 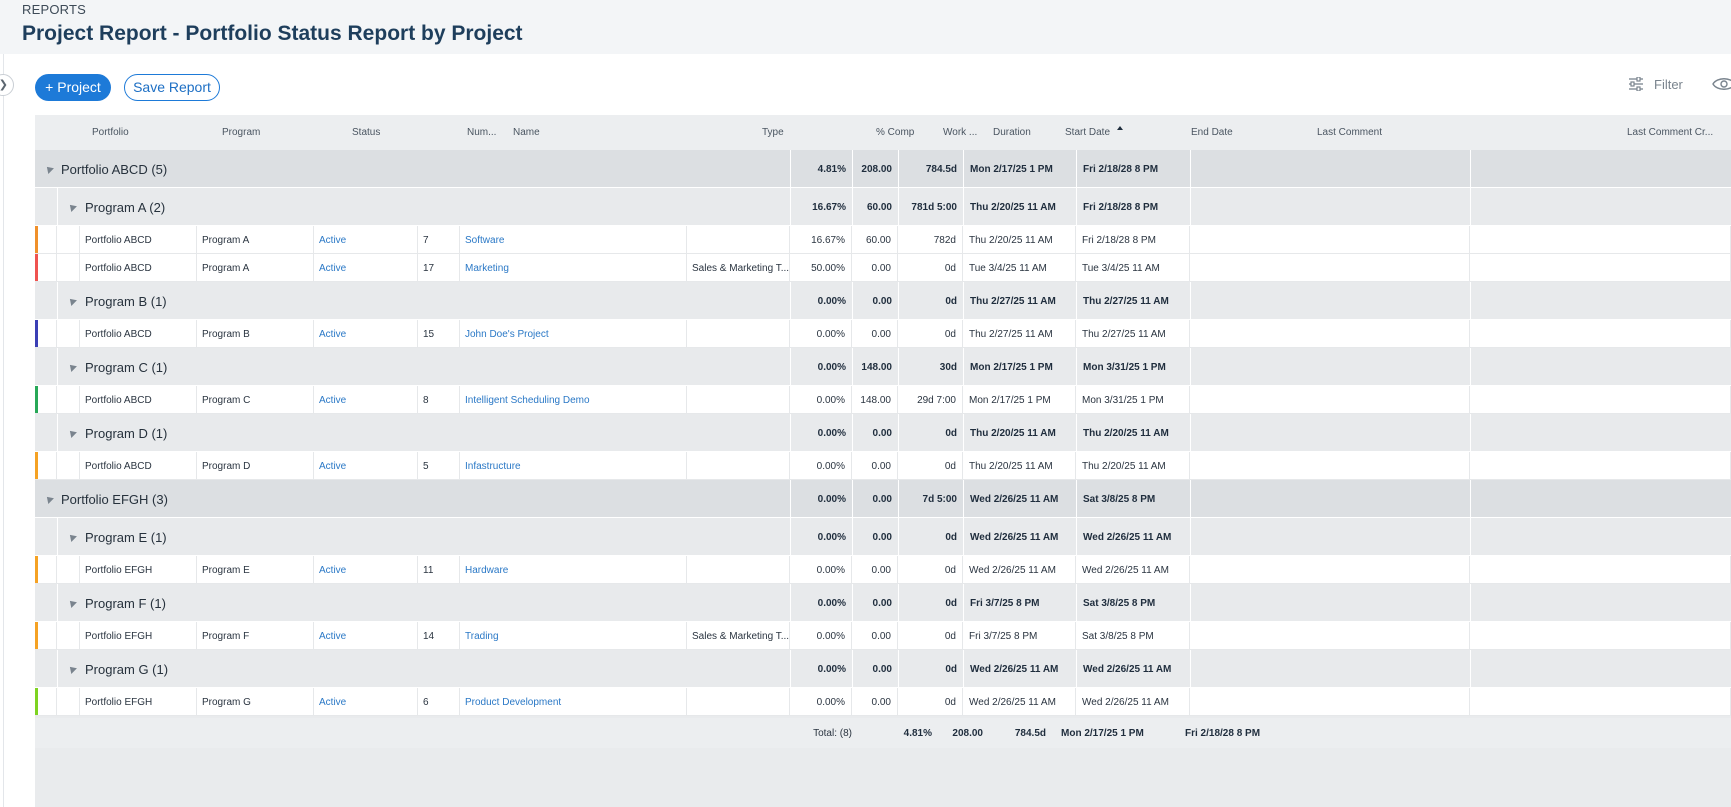 What do you see at coordinates (573, 240) in the screenshot?
I see `project-name-link: Software` at bounding box center [573, 240].